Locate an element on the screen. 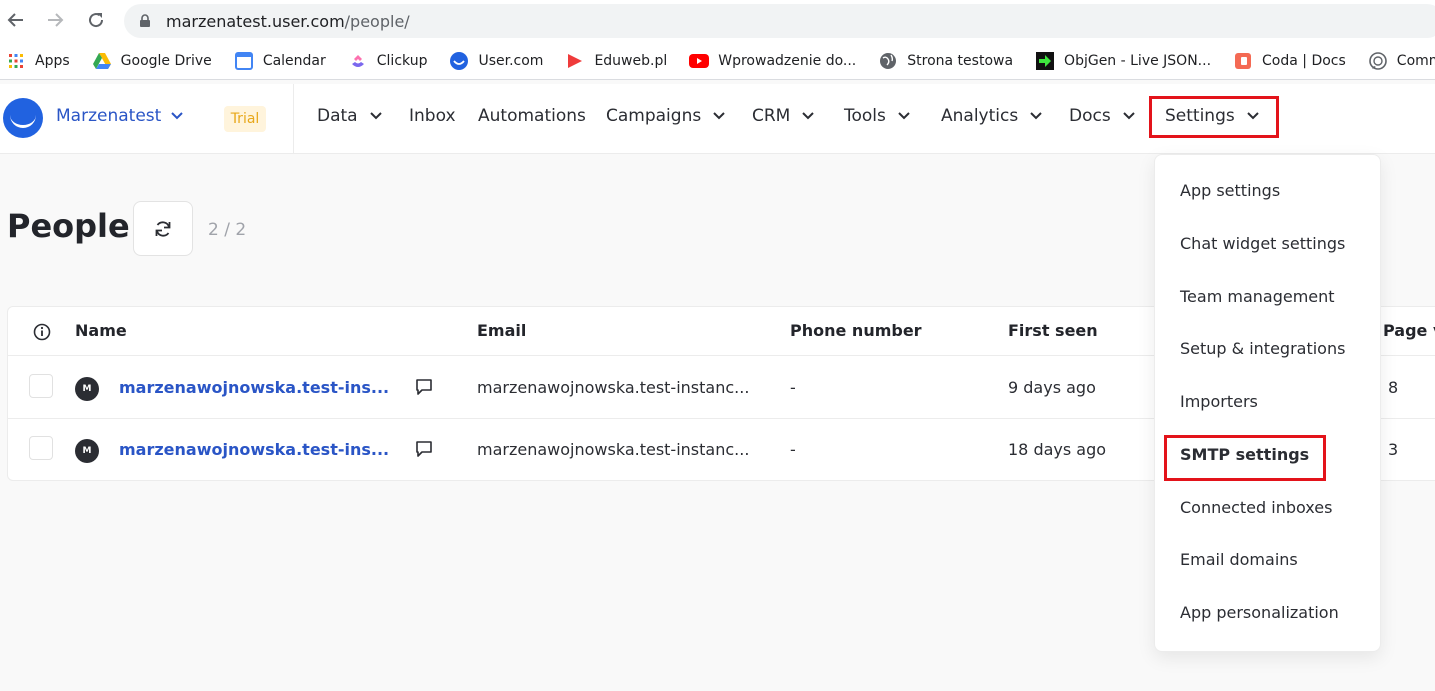  bookmark-community: Community is located at coordinates (1401, 61).